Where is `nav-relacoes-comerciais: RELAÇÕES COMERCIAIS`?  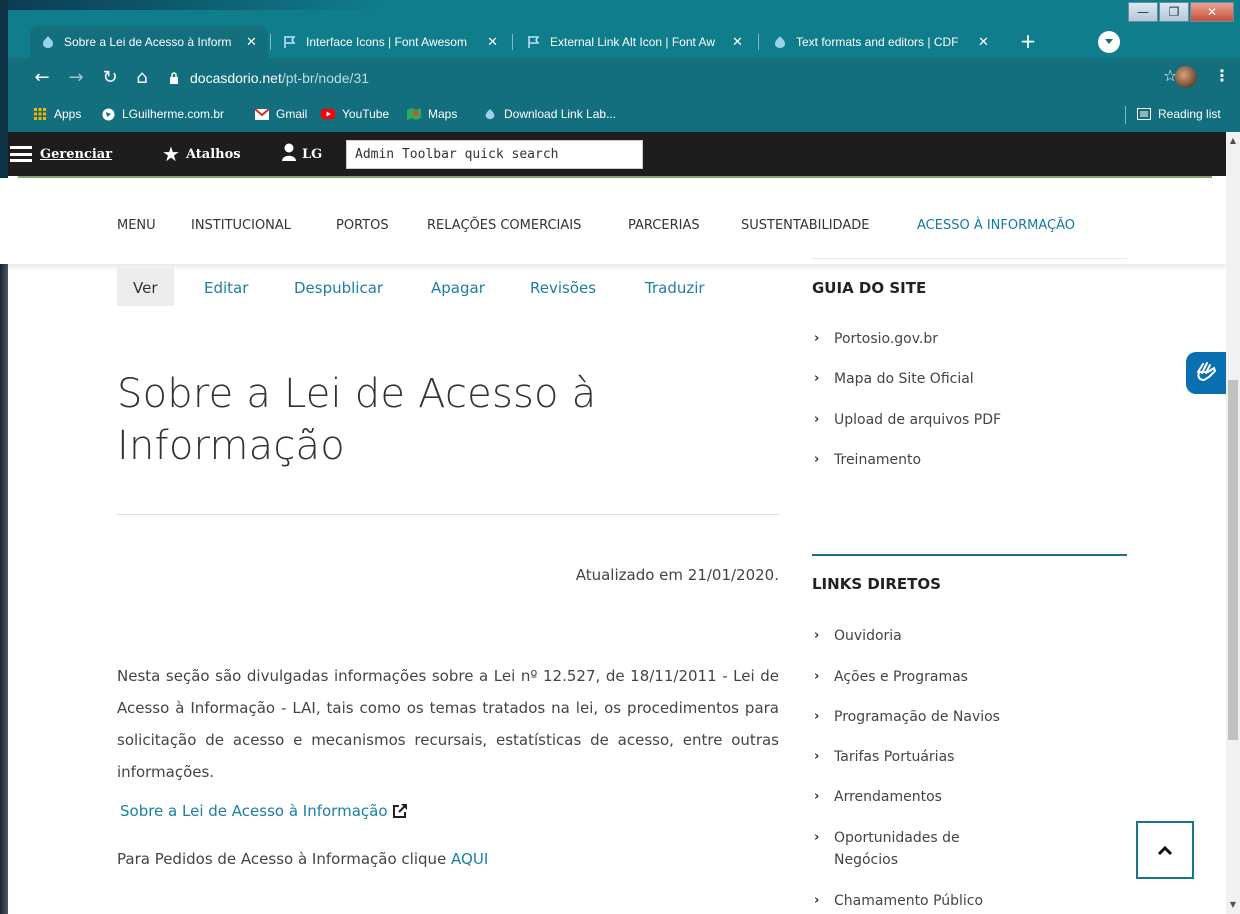
nav-relacoes-comerciais: RELAÇÕES COMERCIAIS is located at coordinates (504, 225).